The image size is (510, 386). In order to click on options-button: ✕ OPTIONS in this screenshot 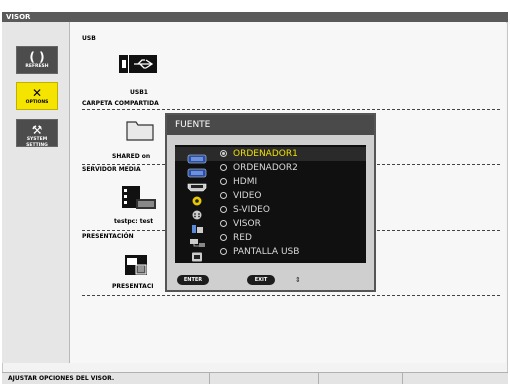, I will do `click(37, 96)`.